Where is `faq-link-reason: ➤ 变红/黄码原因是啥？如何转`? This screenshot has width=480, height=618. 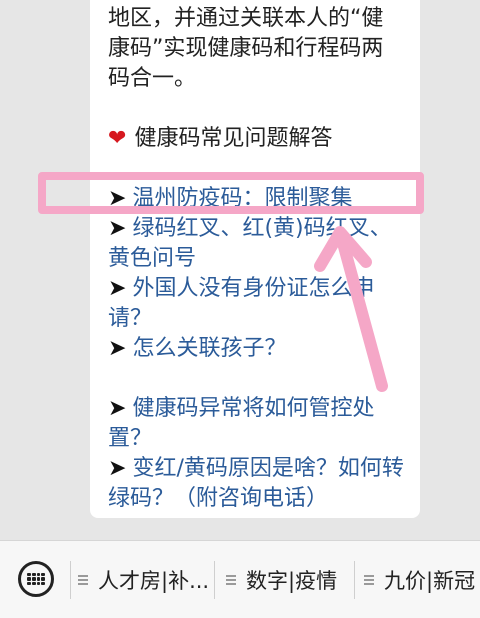 faq-link-reason: ➤ 变红/黄码原因是啥？如何转 is located at coordinates (256, 469).